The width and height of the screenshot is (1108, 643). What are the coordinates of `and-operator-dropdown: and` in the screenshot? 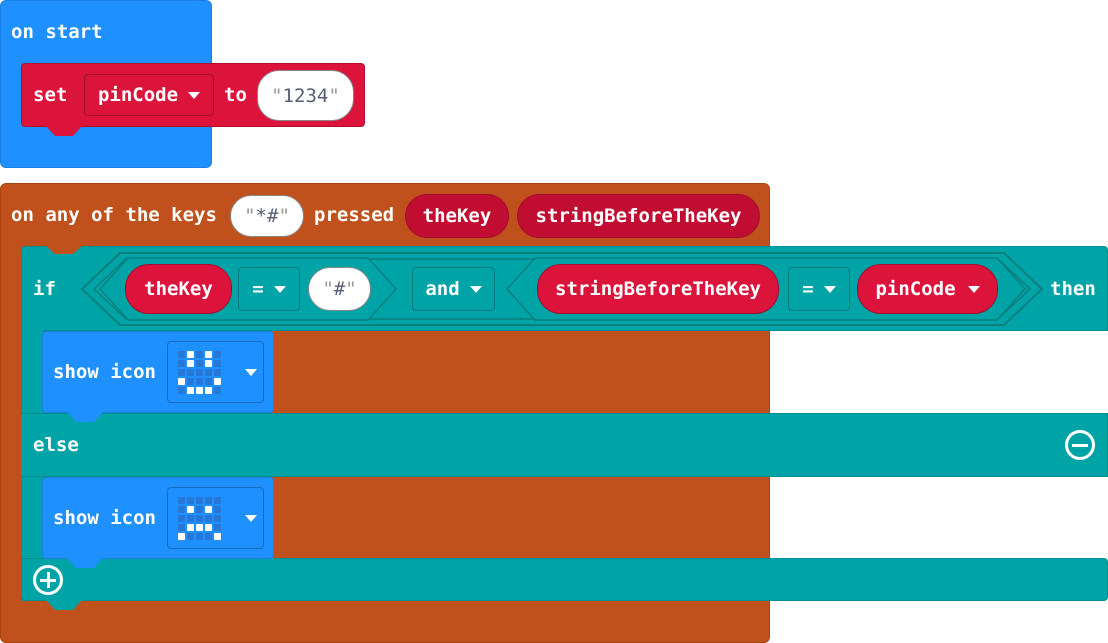 It's located at (453, 289).